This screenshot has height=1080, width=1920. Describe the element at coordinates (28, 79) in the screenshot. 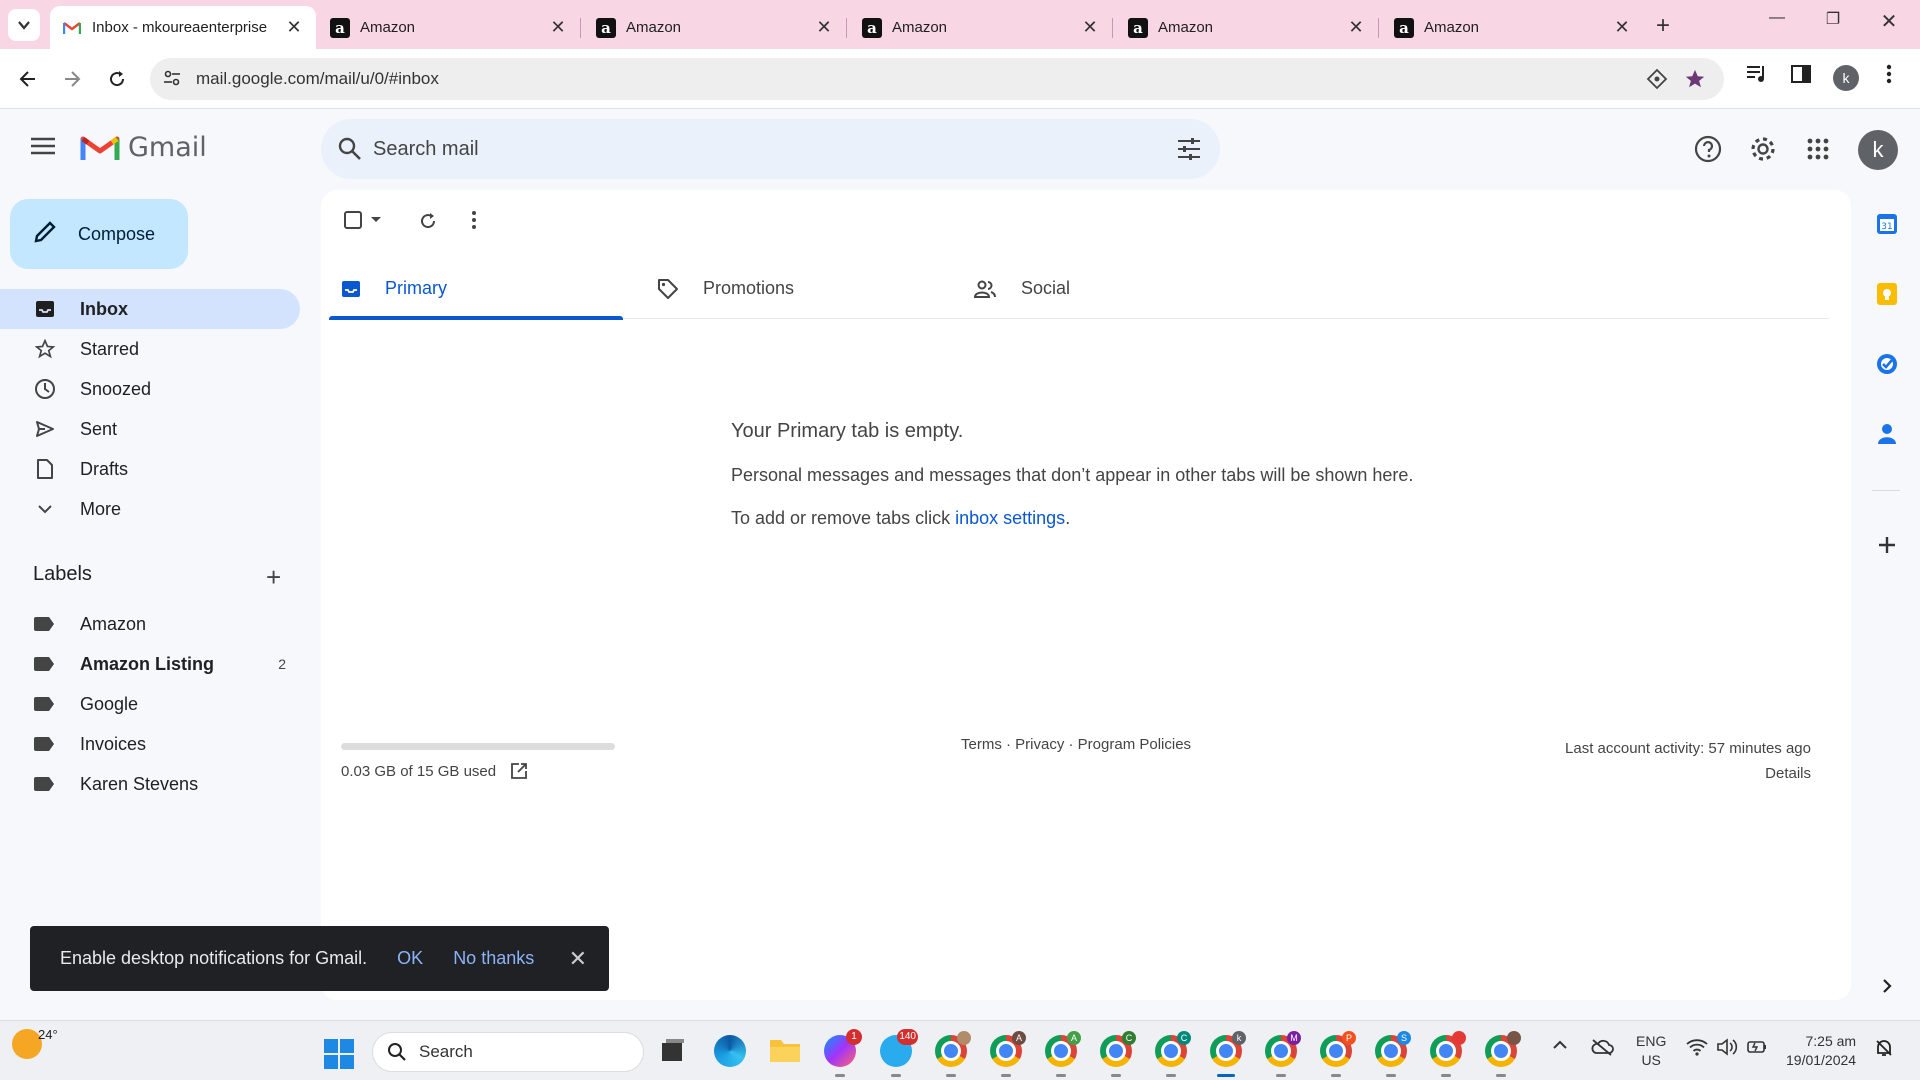

I see `back-button` at that location.